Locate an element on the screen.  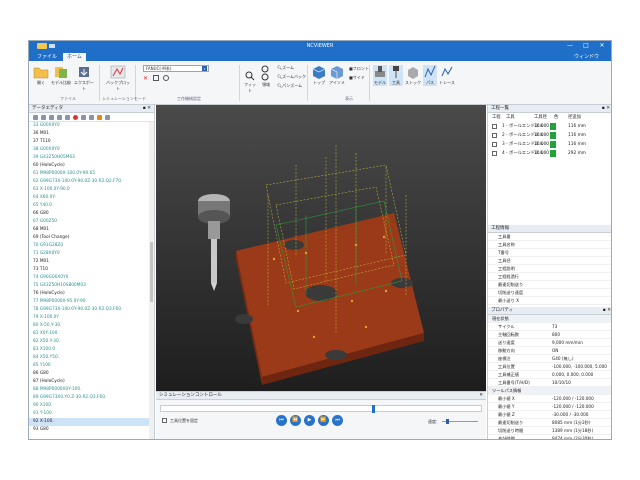
property-section: 現在状態 is located at coordinates (549, 319).